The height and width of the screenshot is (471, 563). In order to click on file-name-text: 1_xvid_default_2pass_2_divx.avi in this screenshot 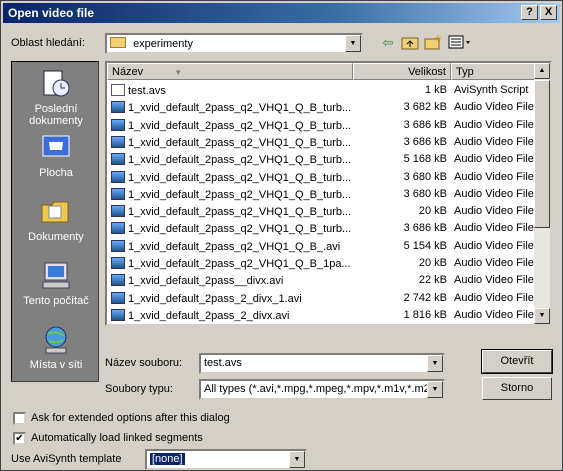, I will do `click(209, 315)`.